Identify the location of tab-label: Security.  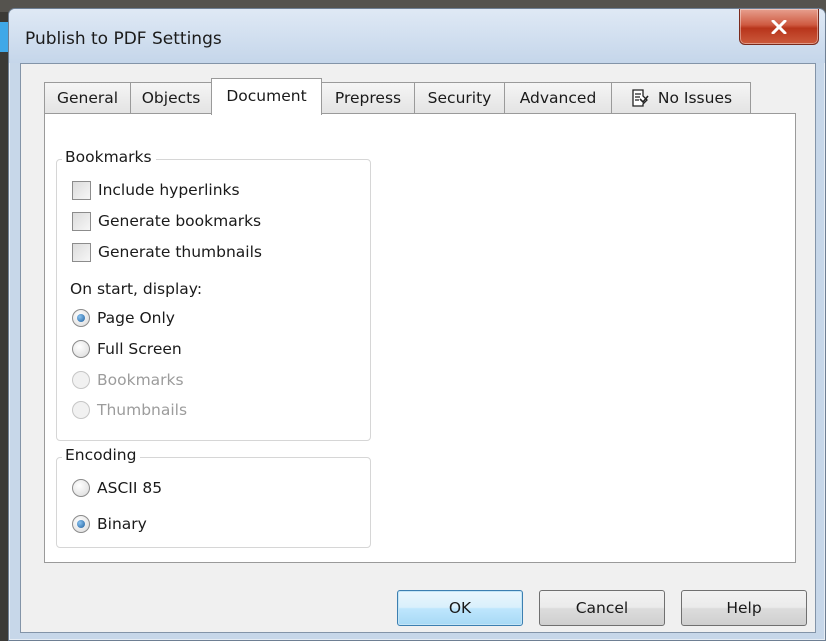
(459, 98).